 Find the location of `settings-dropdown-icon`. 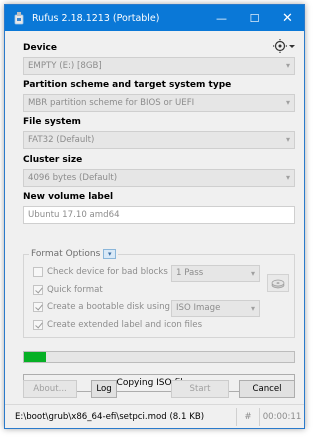

settings-dropdown-icon is located at coordinates (284, 46).